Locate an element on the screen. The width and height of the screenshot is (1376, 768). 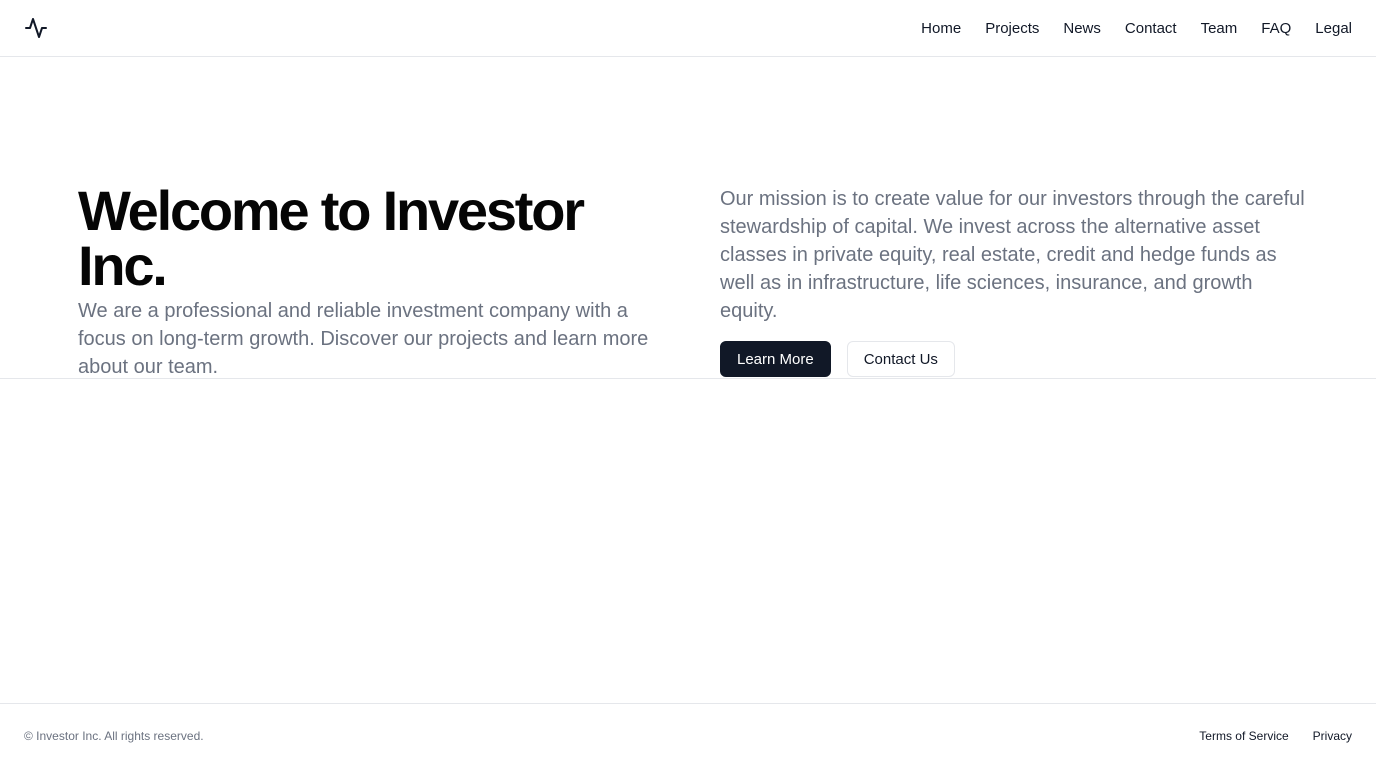
terms-of-service-link: Terms of Service is located at coordinates (1243, 736).